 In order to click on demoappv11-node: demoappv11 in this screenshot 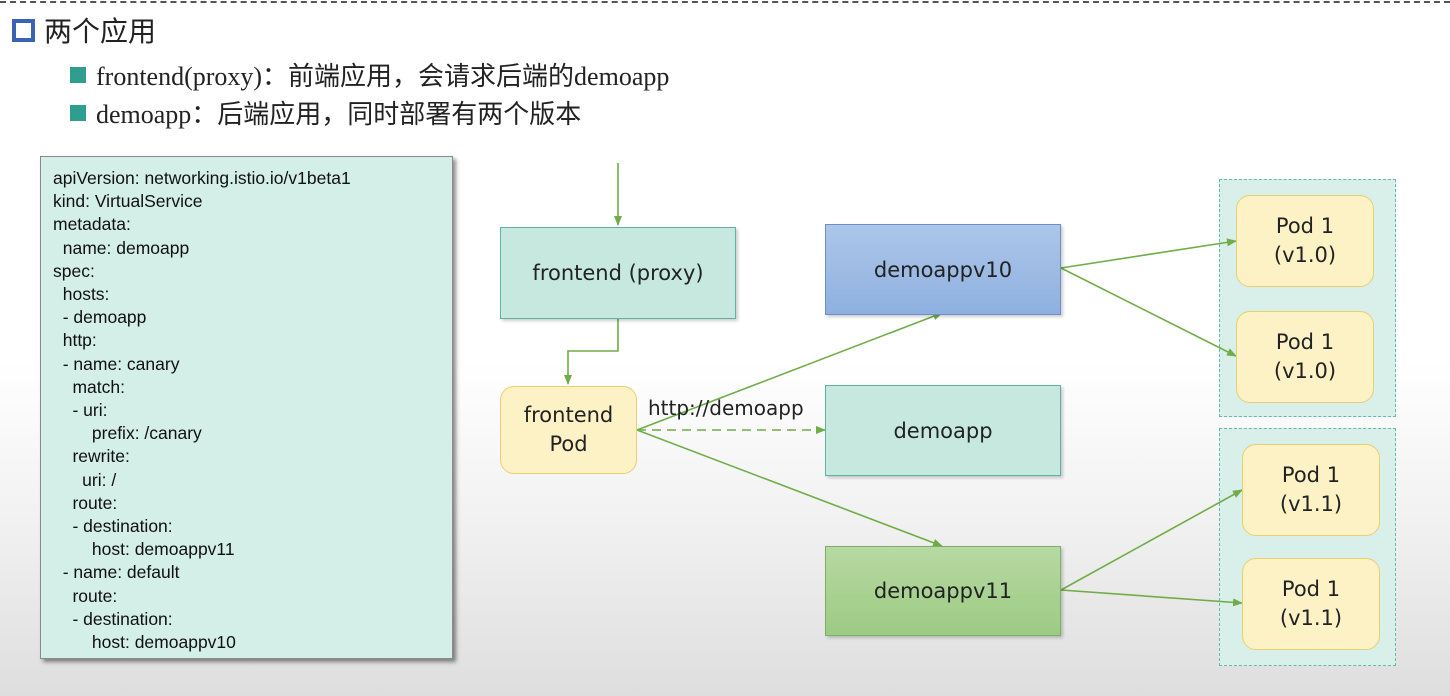, I will do `click(943, 591)`.